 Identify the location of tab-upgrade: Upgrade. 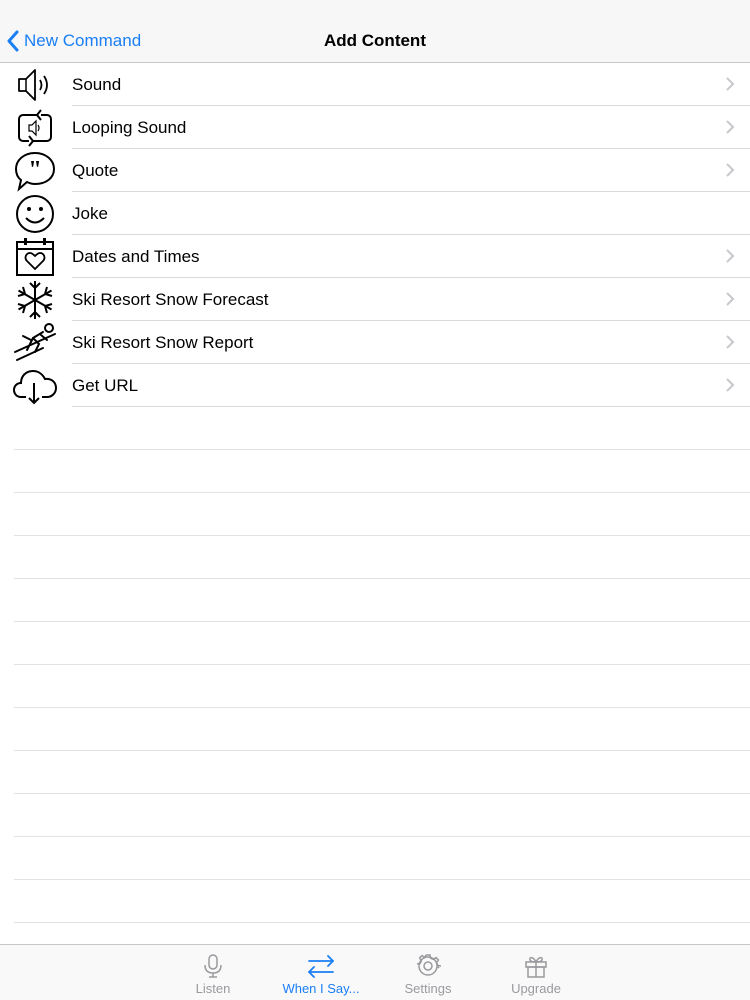
(536, 974).